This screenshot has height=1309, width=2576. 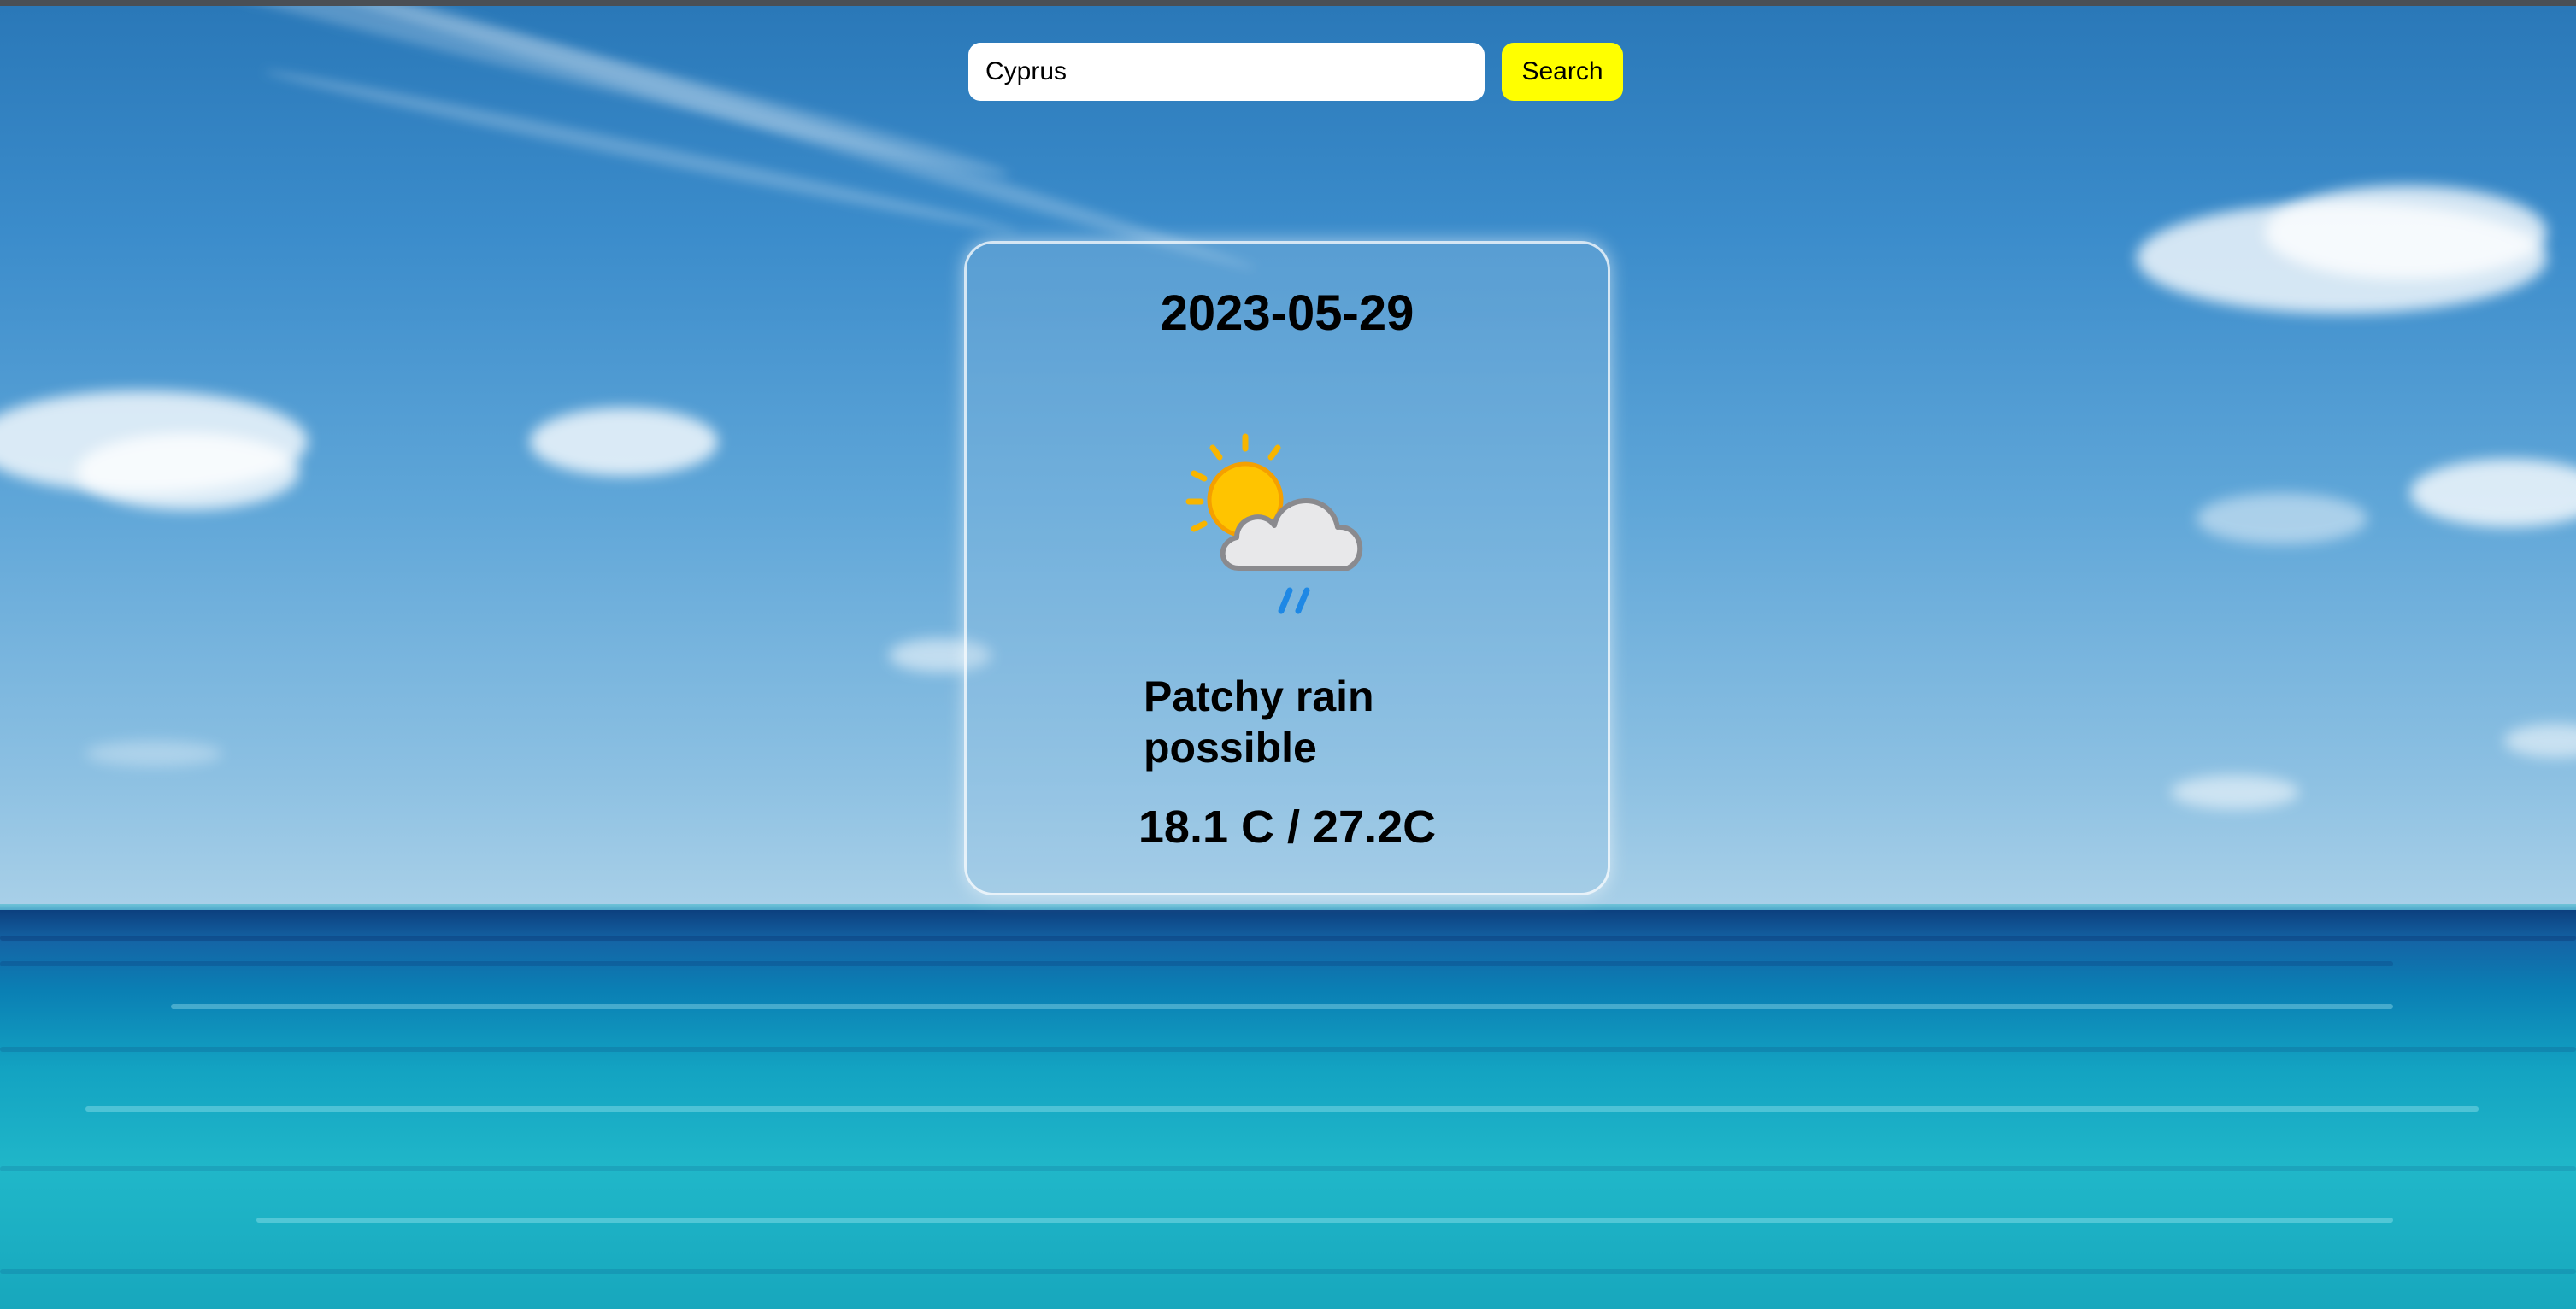 I want to click on weather-condition: Patchy rain possible, so click(x=1259, y=722).